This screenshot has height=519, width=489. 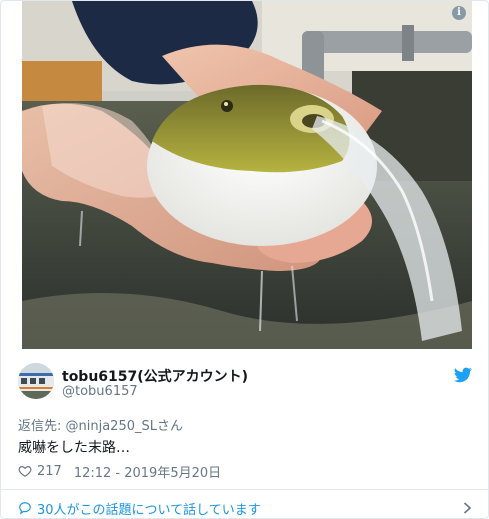 What do you see at coordinates (155, 376) in the screenshot?
I see `author-display-name: tobu6157(公式アカウント)` at bounding box center [155, 376].